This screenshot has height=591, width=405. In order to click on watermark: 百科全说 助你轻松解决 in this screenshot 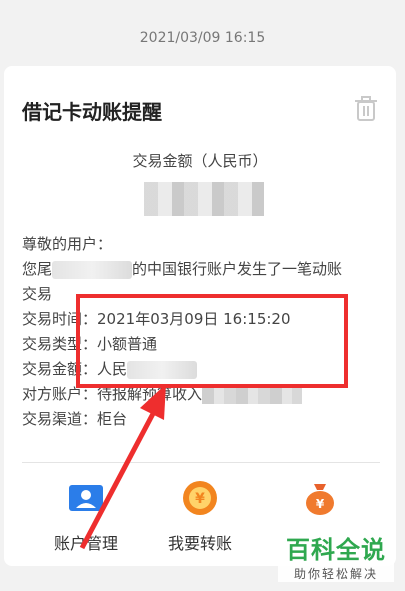, I will do `click(336, 556)`.